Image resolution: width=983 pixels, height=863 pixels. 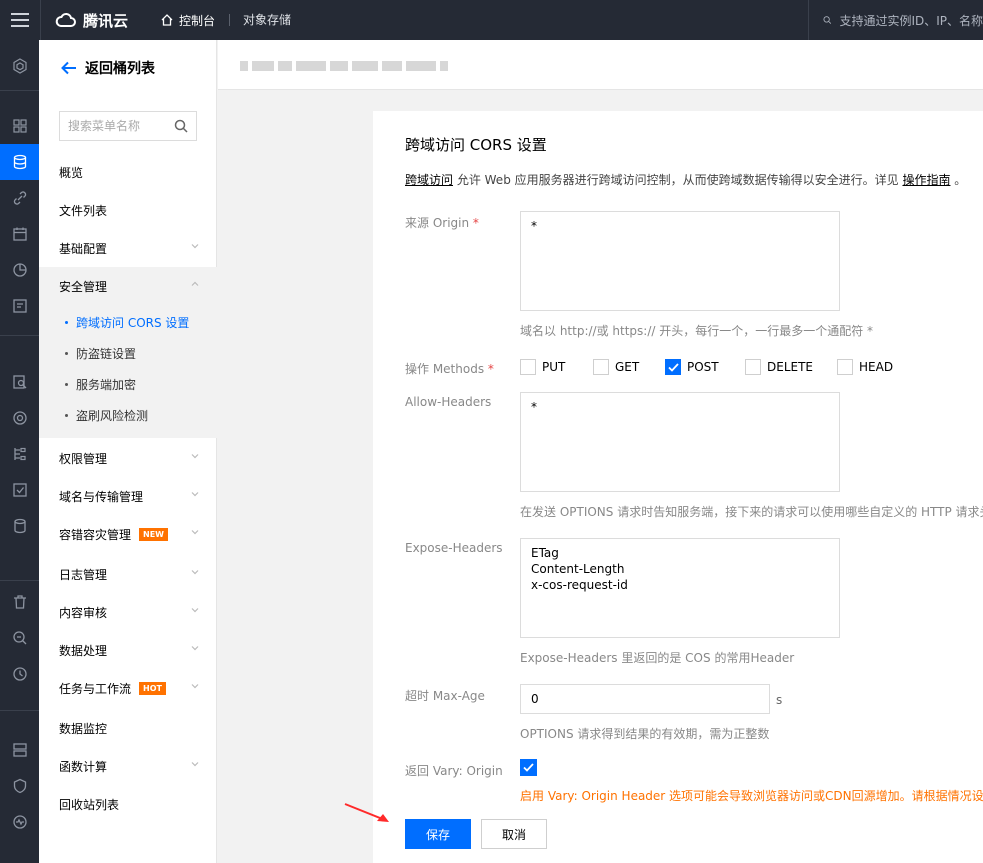 I want to click on redacted-bucket-name, so click(x=344, y=66).